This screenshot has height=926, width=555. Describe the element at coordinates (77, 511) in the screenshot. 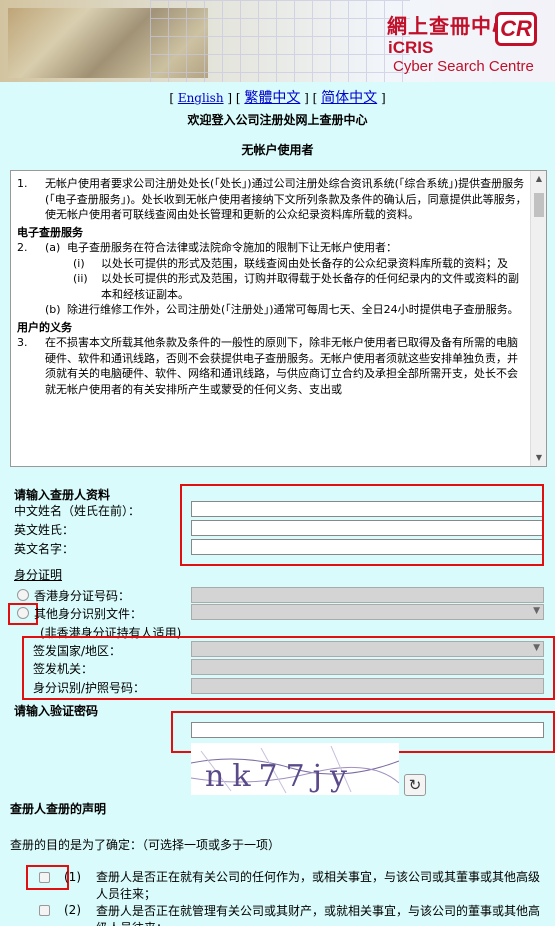

I see `chinese-name-label: 中文姓名（姓氏在前）：` at that location.